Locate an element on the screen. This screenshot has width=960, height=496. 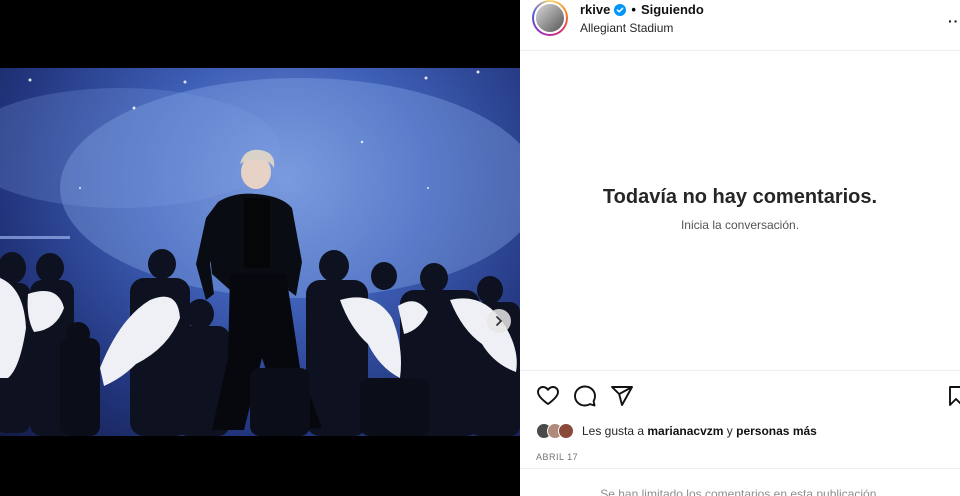
likes-summary: Les gusta a marianacvzm y personas más is located at coordinates (676, 431).